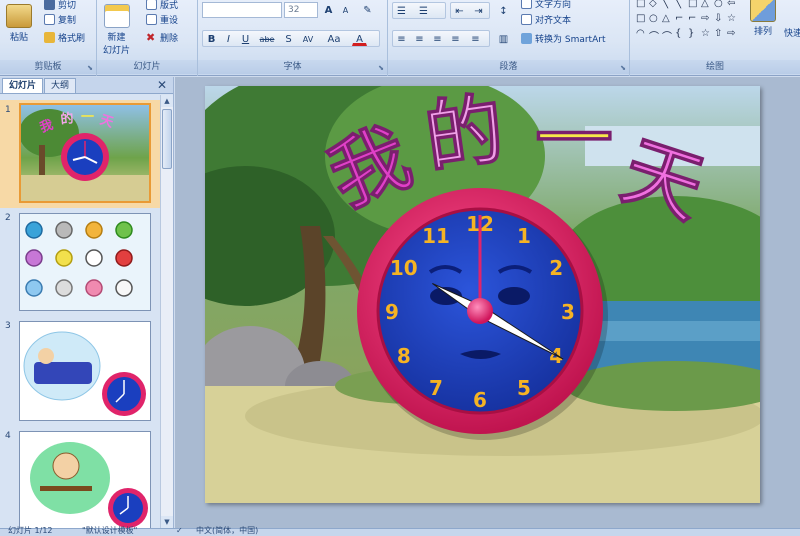 This screenshot has height=536, width=800. What do you see at coordinates (23, 85) in the screenshot?
I see `tab-slides: 幻灯片` at bounding box center [23, 85].